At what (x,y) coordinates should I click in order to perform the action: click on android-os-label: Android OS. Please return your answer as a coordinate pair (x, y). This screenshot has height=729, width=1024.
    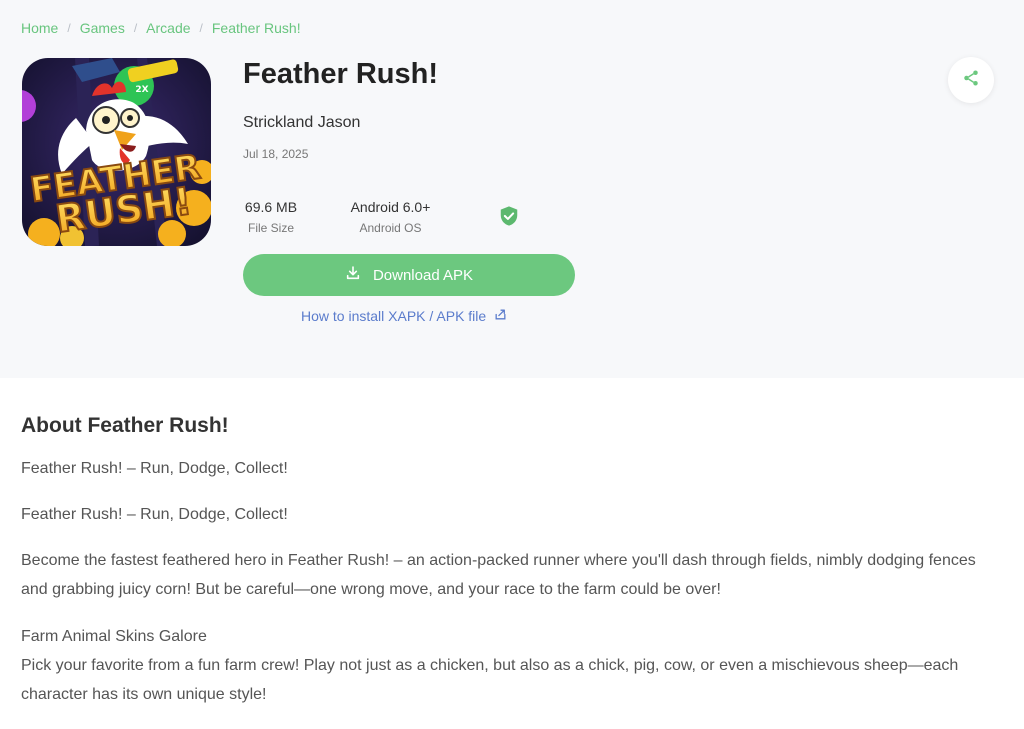
    Looking at the image, I should click on (390, 228).